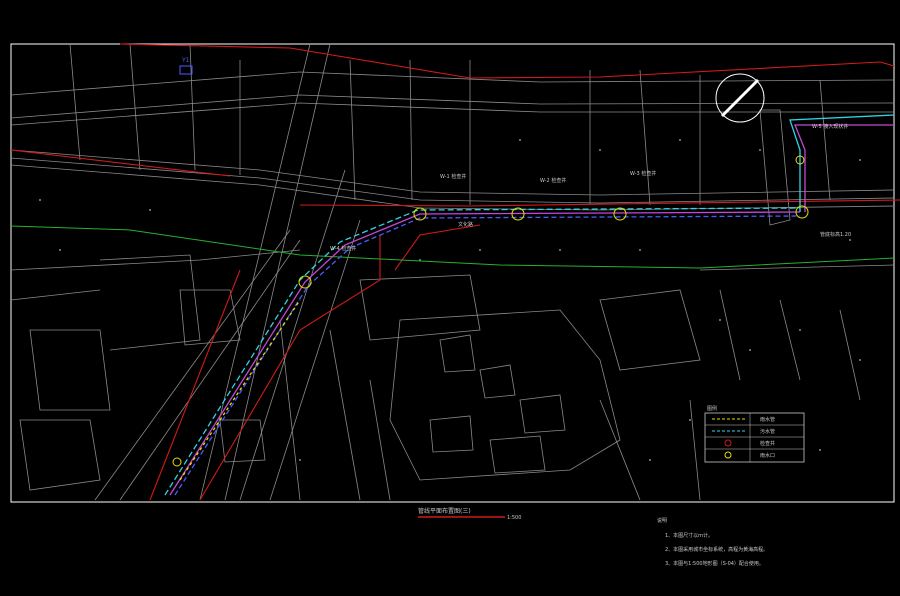 This screenshot has width=900, height=596. What do you see at coordinates (343, 248) in the screenshot?
I see `well-label-4: W-4 检查井` at bounding box center [343, 248].